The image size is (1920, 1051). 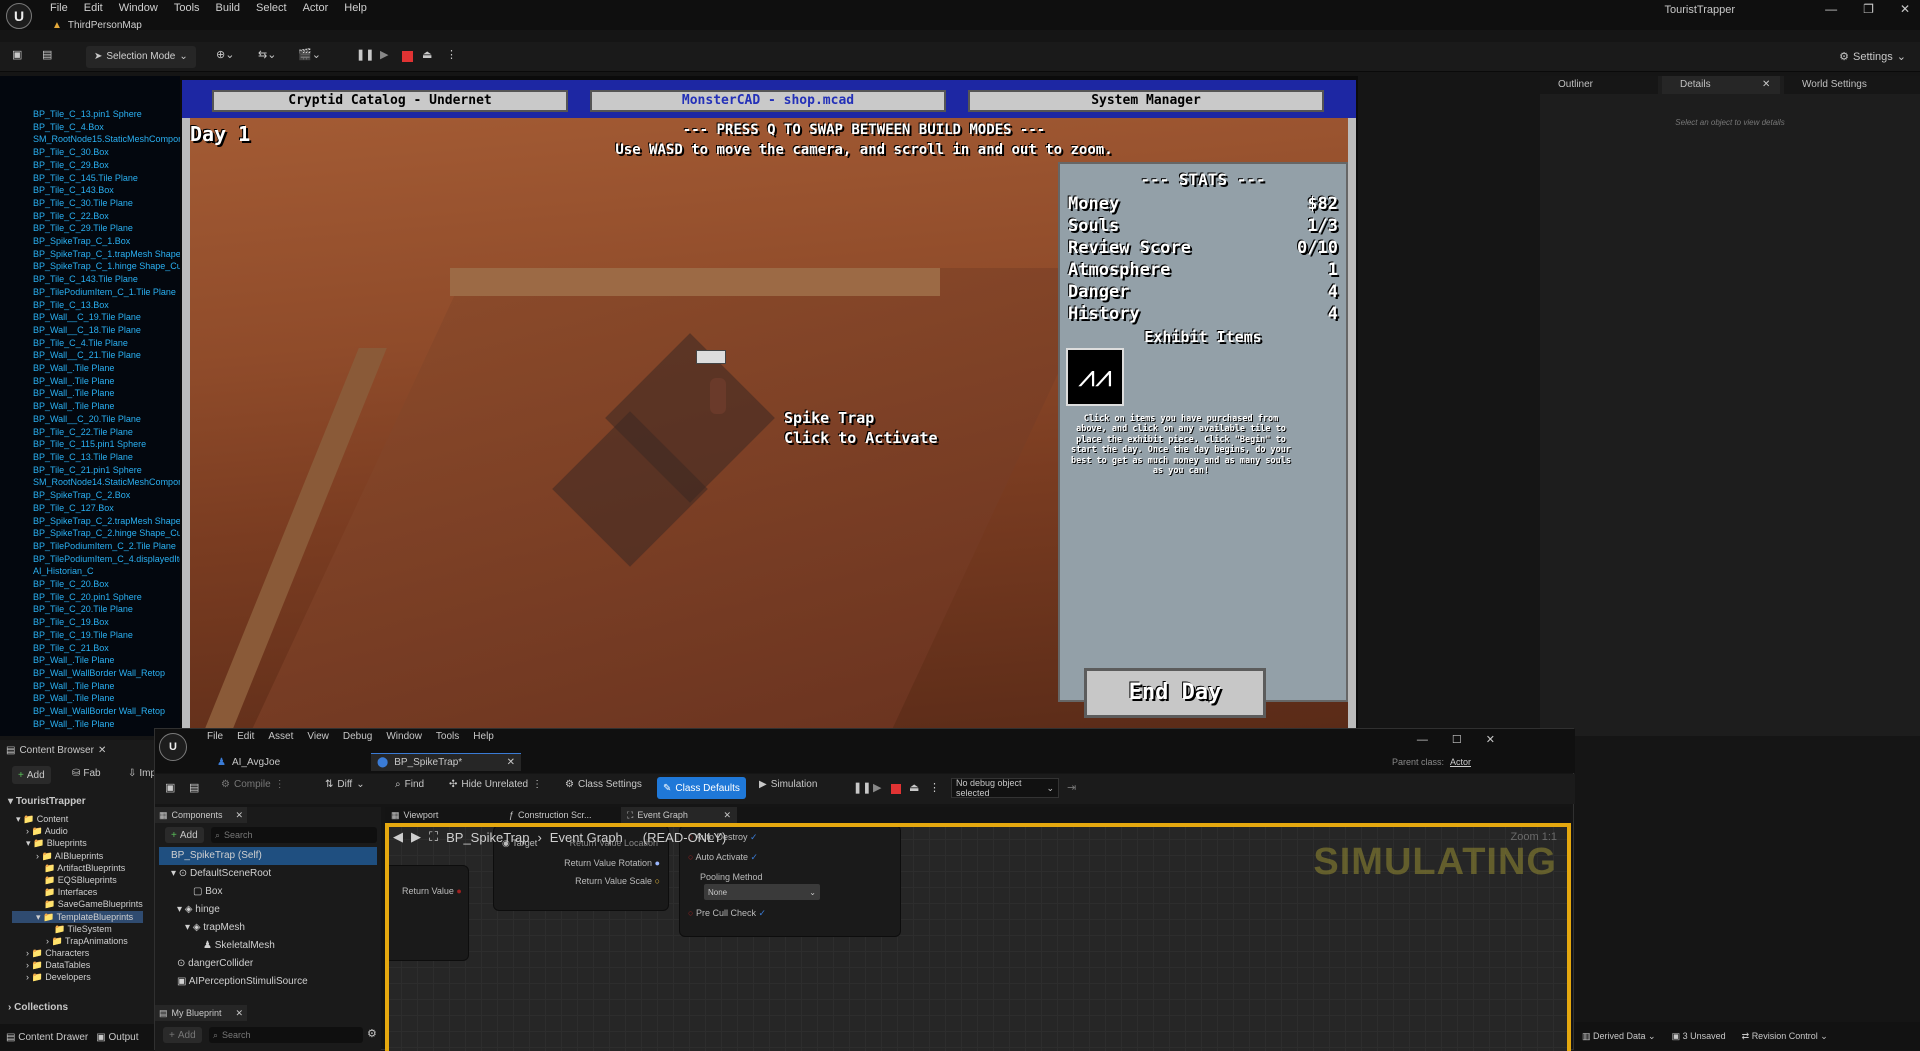 What do you see at coordinates (1868, 9) in the screenshot?
I see `maximize-icon: ❐` at bounding box center [1868, 9].